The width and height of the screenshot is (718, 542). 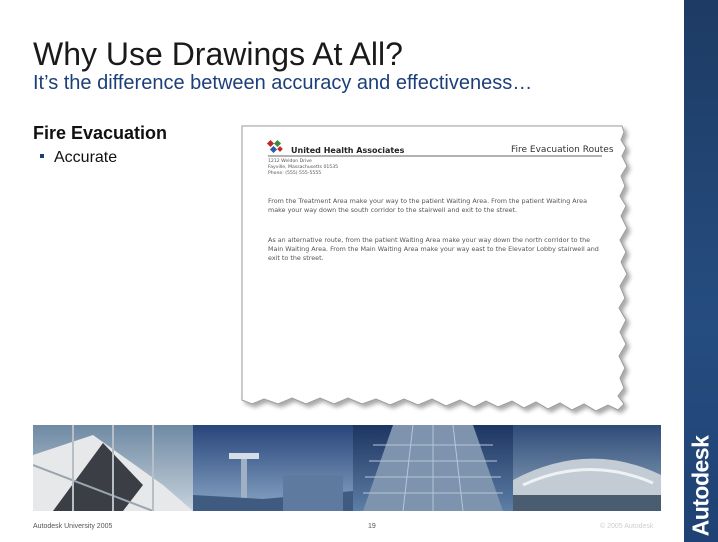 I want to click on document-company: United Health Associates, so click(x=348, y=150).